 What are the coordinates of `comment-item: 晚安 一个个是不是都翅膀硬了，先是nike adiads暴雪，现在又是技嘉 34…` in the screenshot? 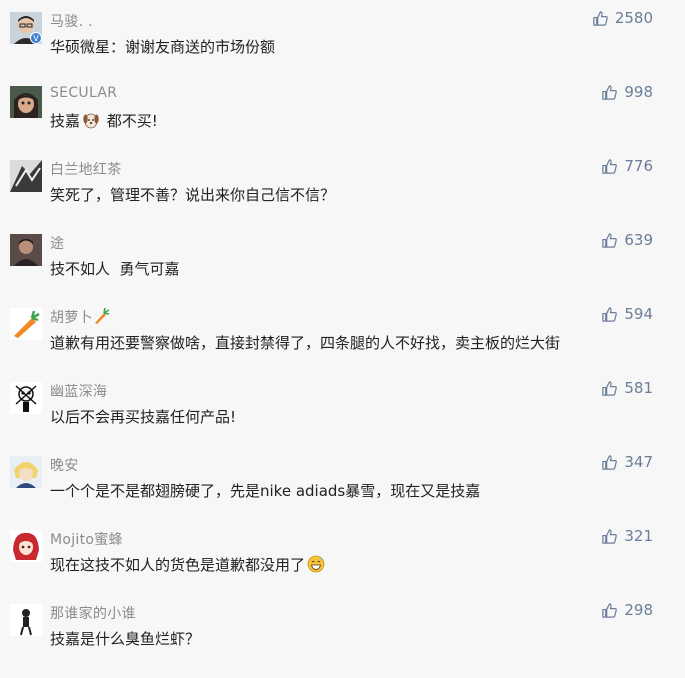 It's located at (342, 491).